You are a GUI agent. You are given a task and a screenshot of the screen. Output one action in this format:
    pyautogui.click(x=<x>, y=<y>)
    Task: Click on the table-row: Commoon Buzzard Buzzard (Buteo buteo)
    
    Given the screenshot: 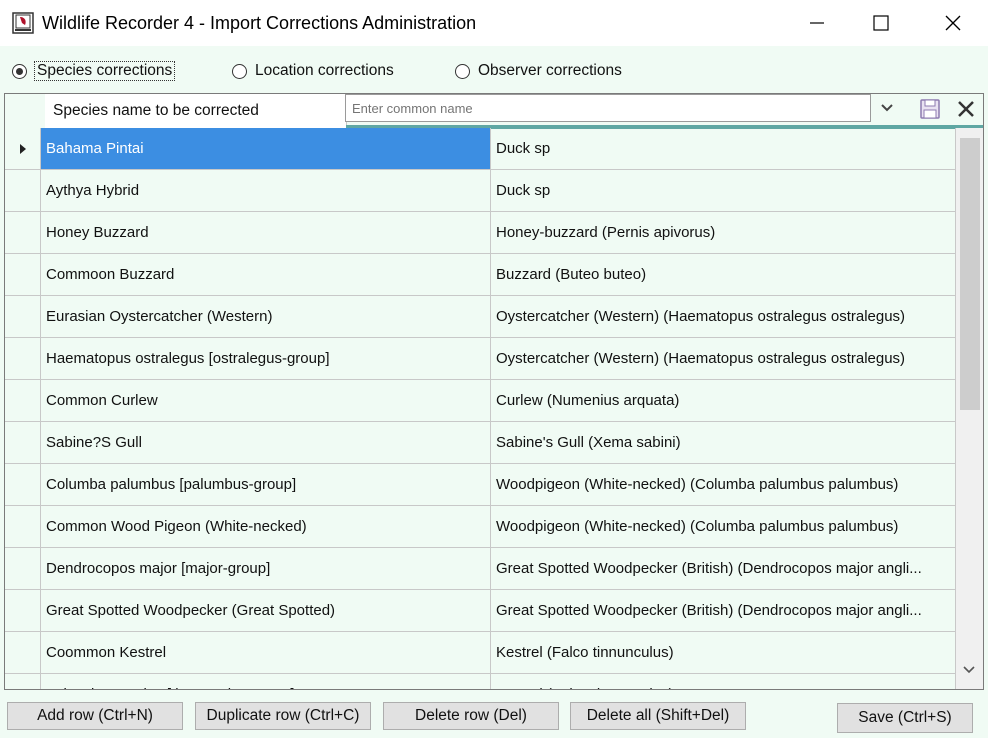 What is the action you would take?
    pyautogui.click(x=480, y=275)
    